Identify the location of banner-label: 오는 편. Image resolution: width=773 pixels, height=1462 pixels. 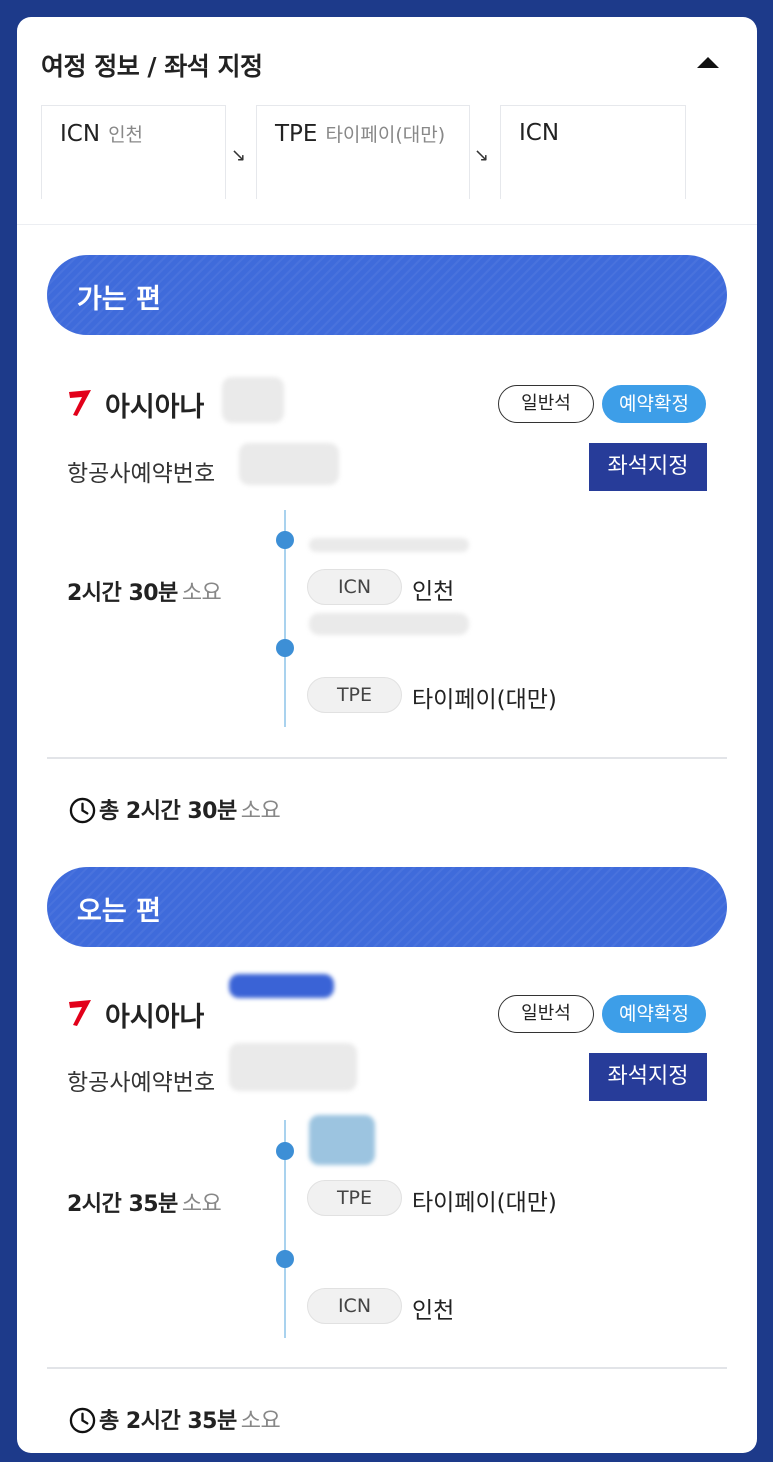
(119, 911).